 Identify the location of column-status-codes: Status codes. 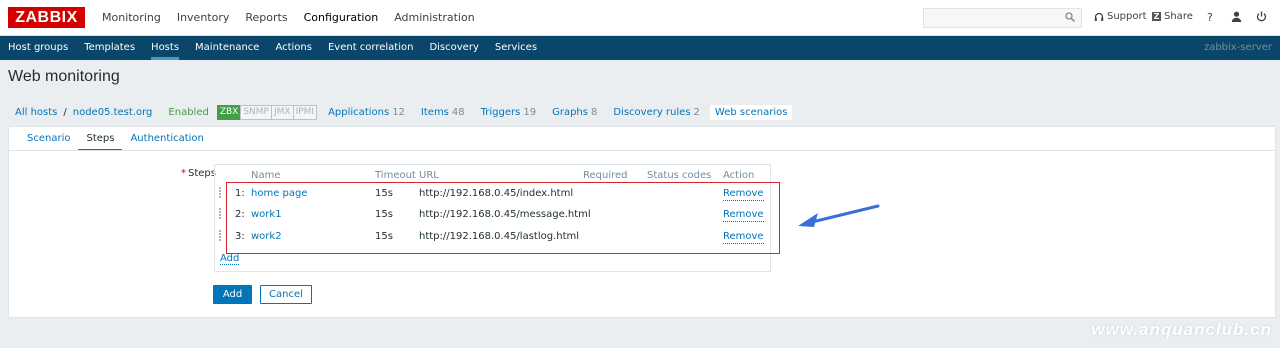
(679, 175).